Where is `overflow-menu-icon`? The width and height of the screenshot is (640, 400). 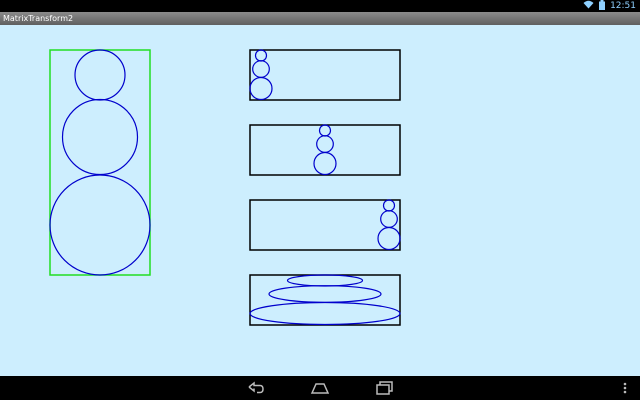
overflow-menu-icon is located at coordinates (625, 390).